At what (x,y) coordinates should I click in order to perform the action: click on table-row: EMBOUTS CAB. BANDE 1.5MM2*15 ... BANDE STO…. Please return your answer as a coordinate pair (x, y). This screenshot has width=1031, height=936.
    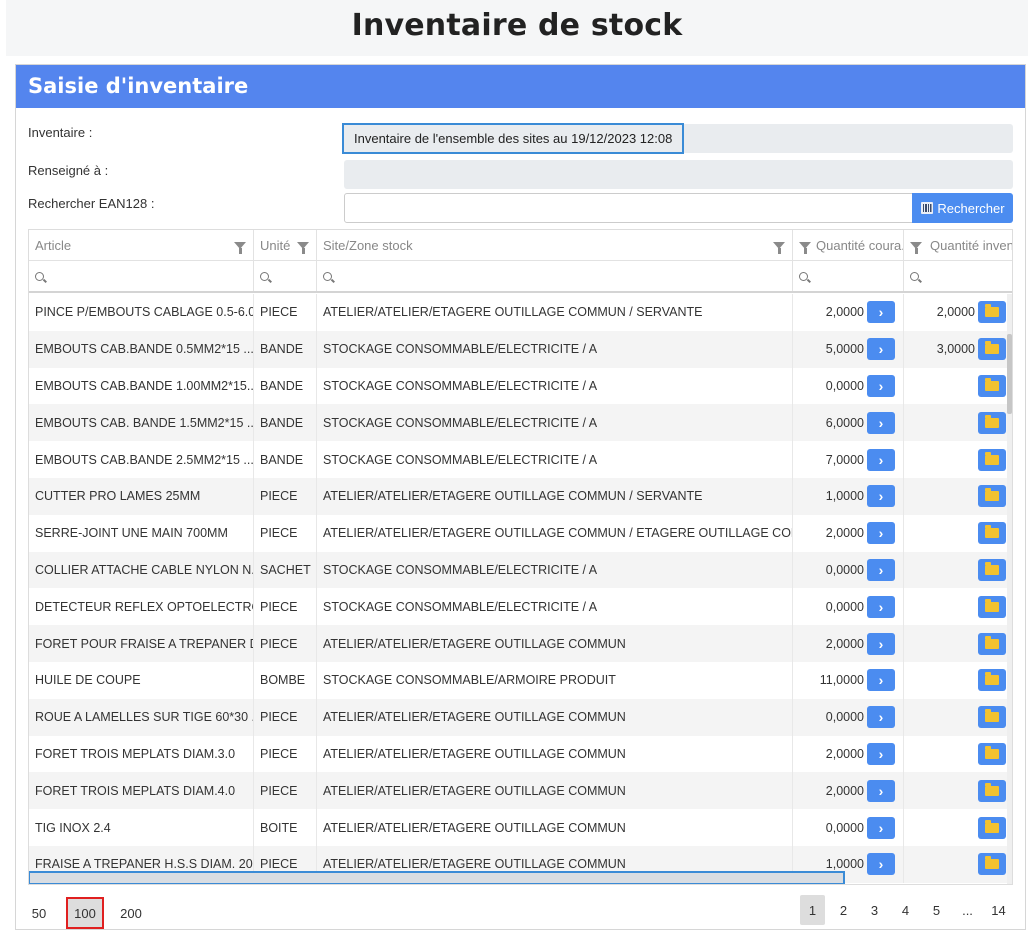
    Looking at the image, I should click on (520, 423).